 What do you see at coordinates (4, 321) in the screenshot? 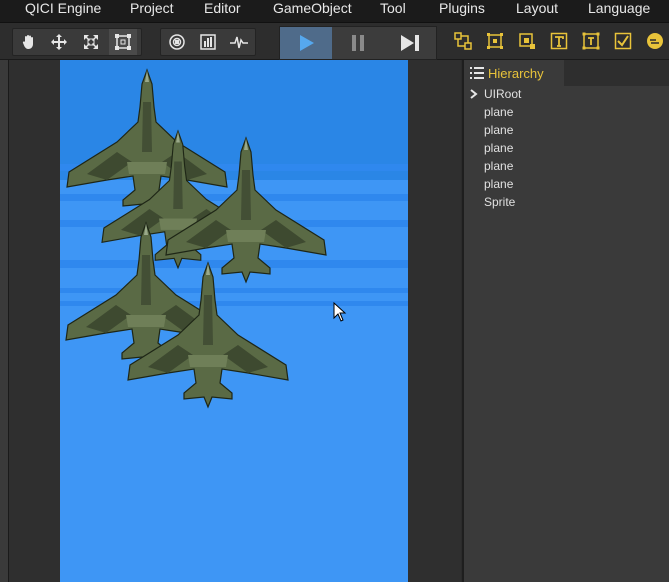
I see `left-dock-strip` at bounding box center [4, 321].